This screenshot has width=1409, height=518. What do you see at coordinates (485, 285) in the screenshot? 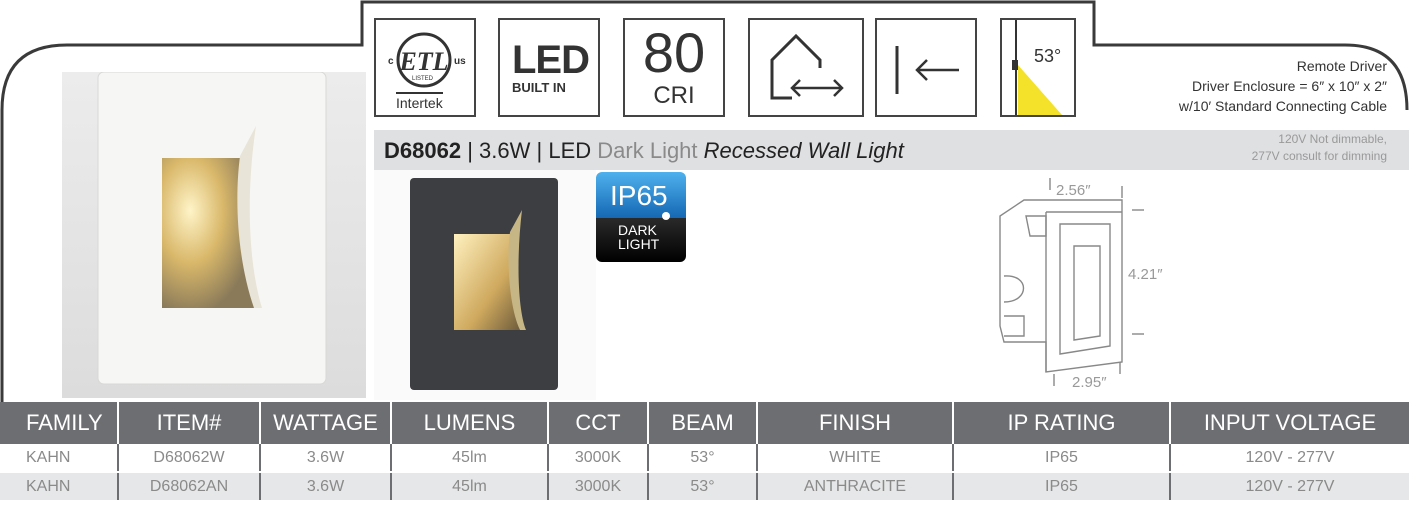
I see `anthracite-fixture-image` at bounding box center [485, 285].